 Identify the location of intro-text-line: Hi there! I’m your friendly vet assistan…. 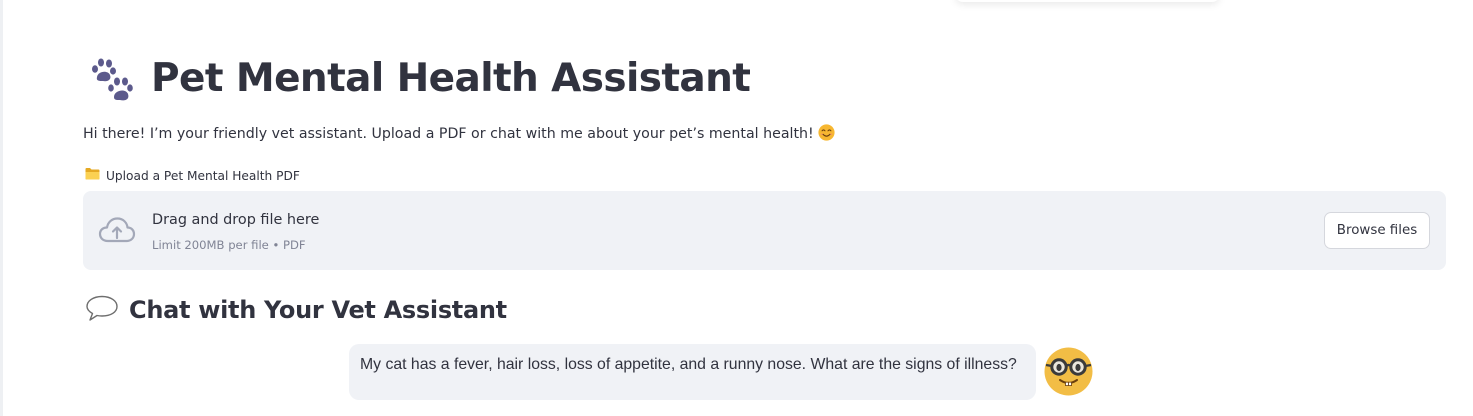
(459, 135).